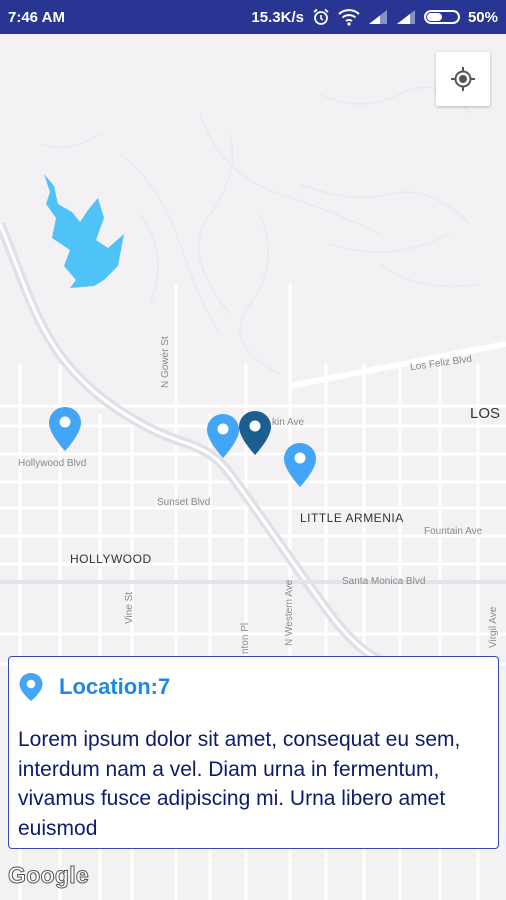 This screenshot has width=506, height=900. What do you see at coordinates (277, 17) in the screenshot?
I see `network-speed: 15.3K/s` at bounding box center [277, 17].